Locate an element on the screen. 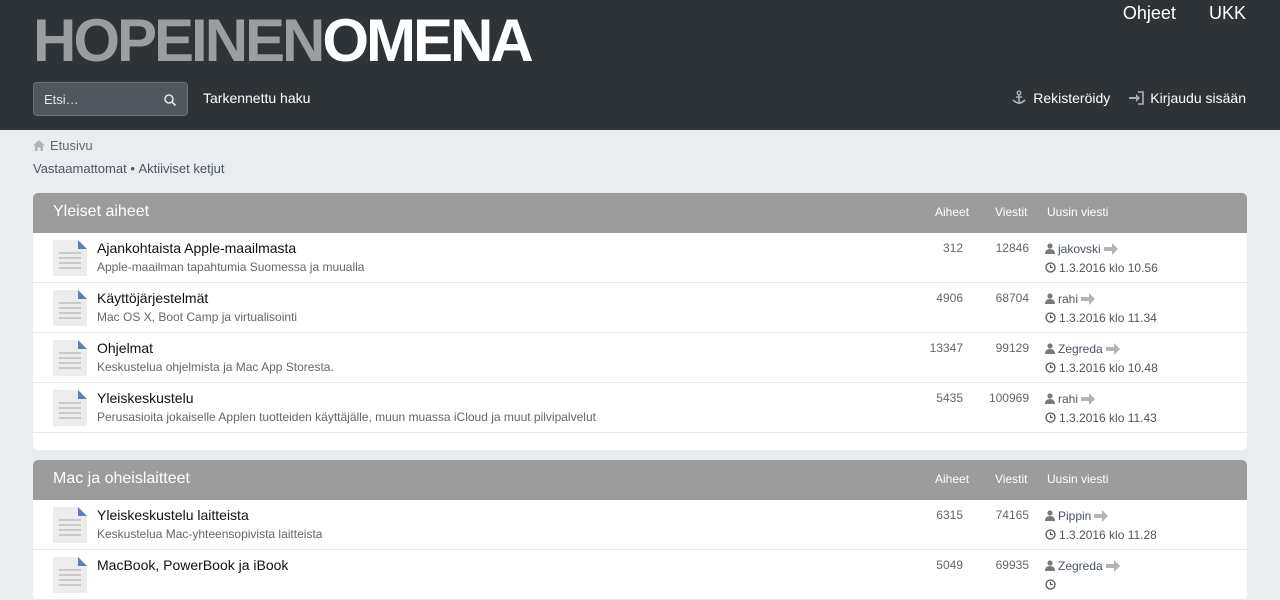 The width and height of the screenshot is (1280, 600). topic-count: 13347 is located at coordinates (946, 348).